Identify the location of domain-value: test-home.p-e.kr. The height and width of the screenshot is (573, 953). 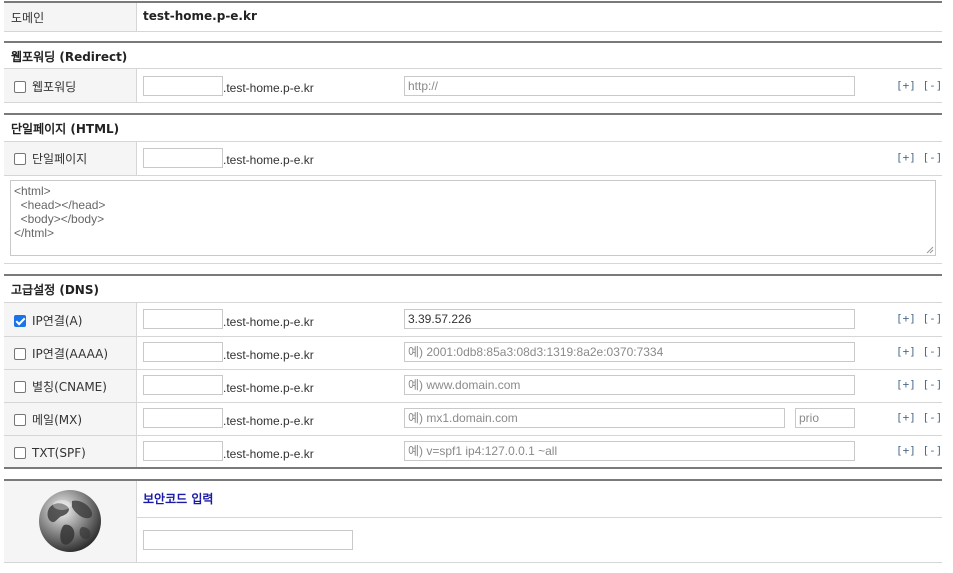
(200, 16).